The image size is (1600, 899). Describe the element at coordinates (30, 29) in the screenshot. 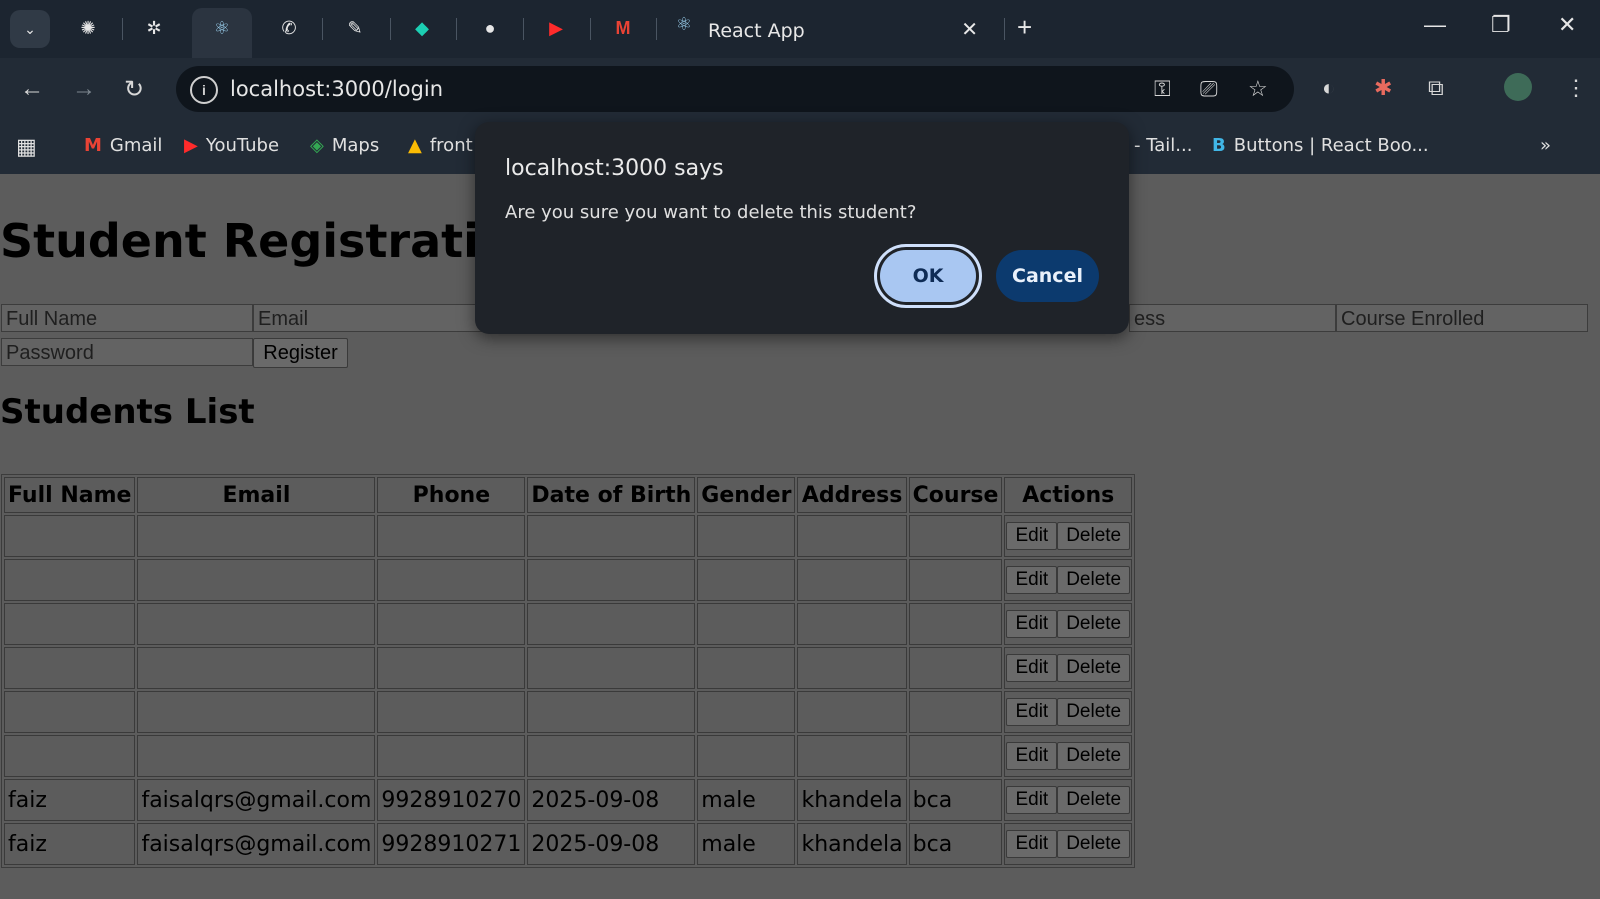

I see `tab-search-dropdown-icon: ⌄` at that location.